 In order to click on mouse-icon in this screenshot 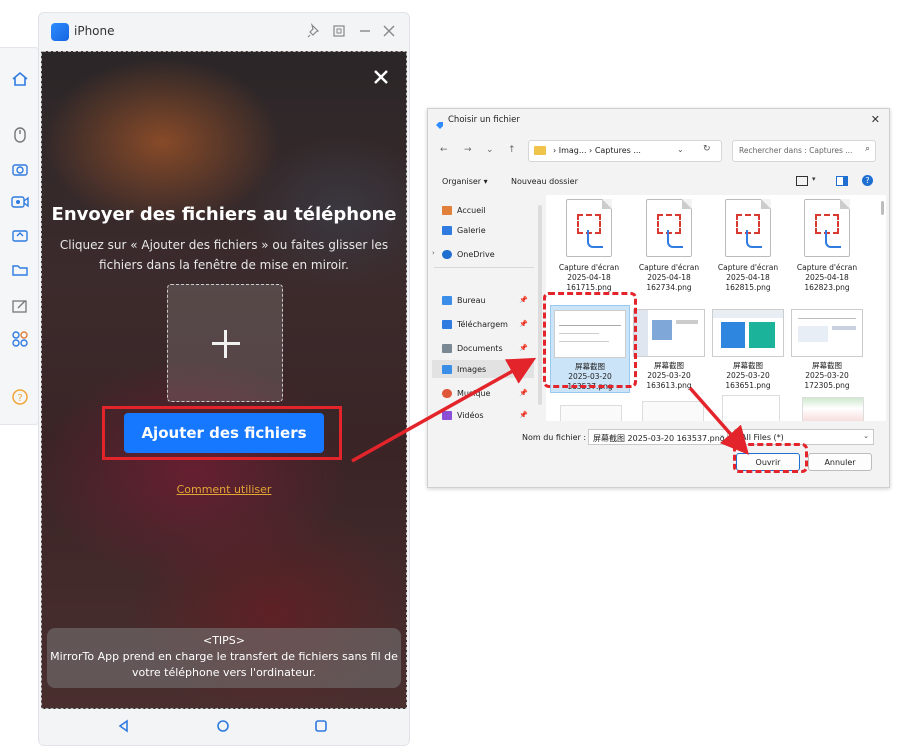, I will do `click(20, 135)`.